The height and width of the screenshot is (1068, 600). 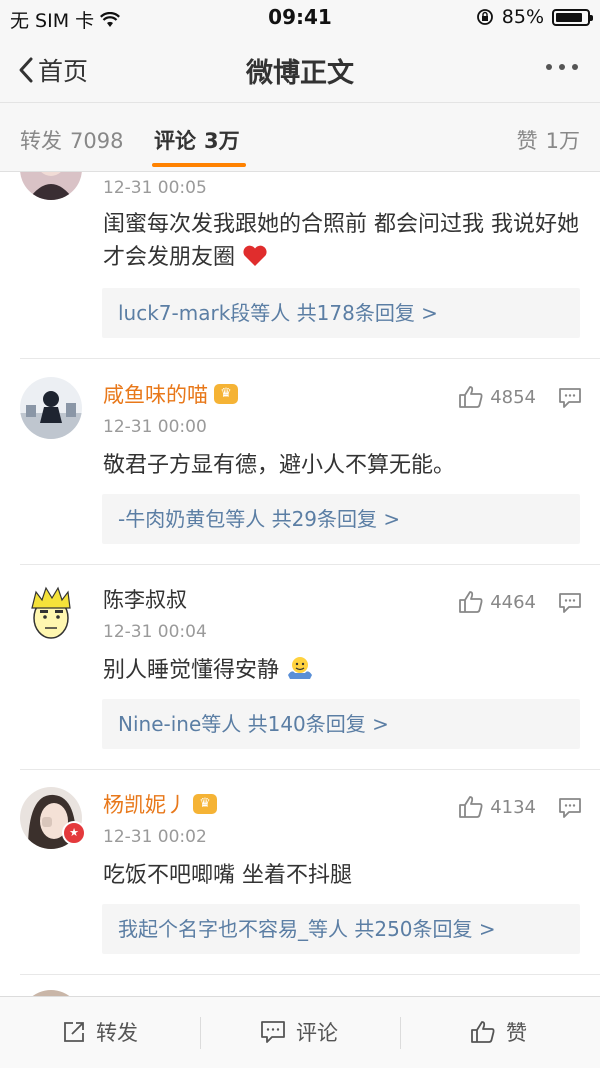 I want to click on comment-username: 陈李叔叔, so click(x=145, y=599).